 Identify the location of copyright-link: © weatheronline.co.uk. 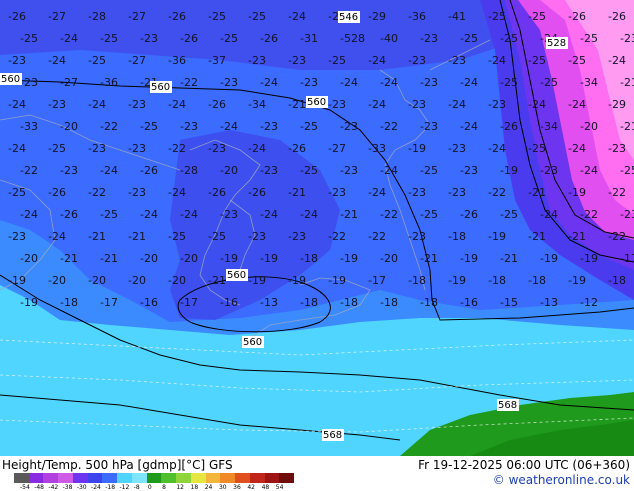
(561, 480).